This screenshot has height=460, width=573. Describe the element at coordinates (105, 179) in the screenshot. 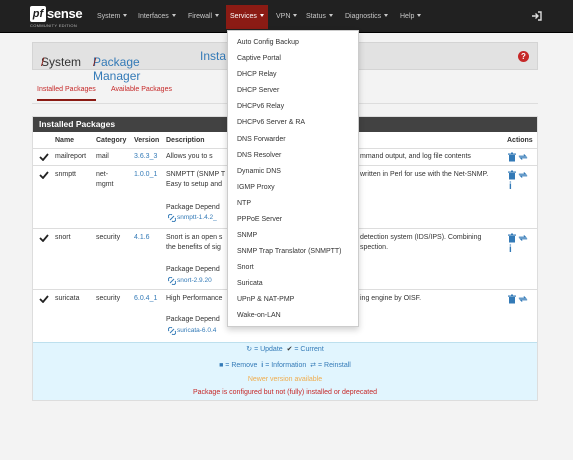

I see `package-category: net-mgmt` at that location.